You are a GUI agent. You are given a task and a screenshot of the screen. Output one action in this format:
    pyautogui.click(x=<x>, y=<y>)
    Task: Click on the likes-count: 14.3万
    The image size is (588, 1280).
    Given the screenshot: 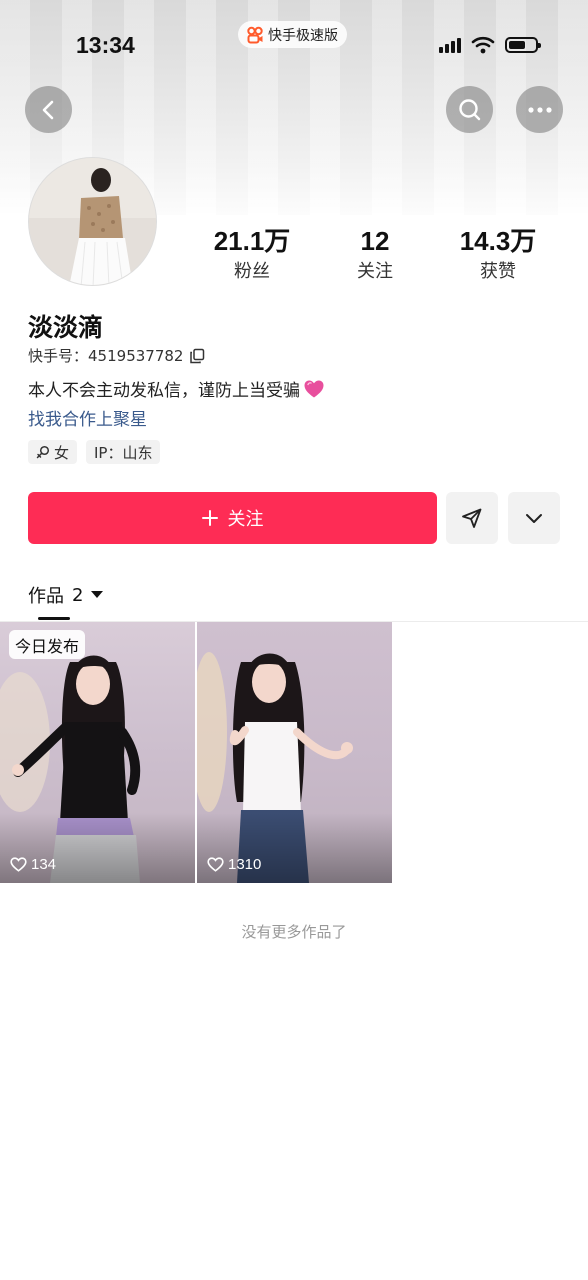 What is the action you would take?
    pyautogui.click(x=498, y=241)
    